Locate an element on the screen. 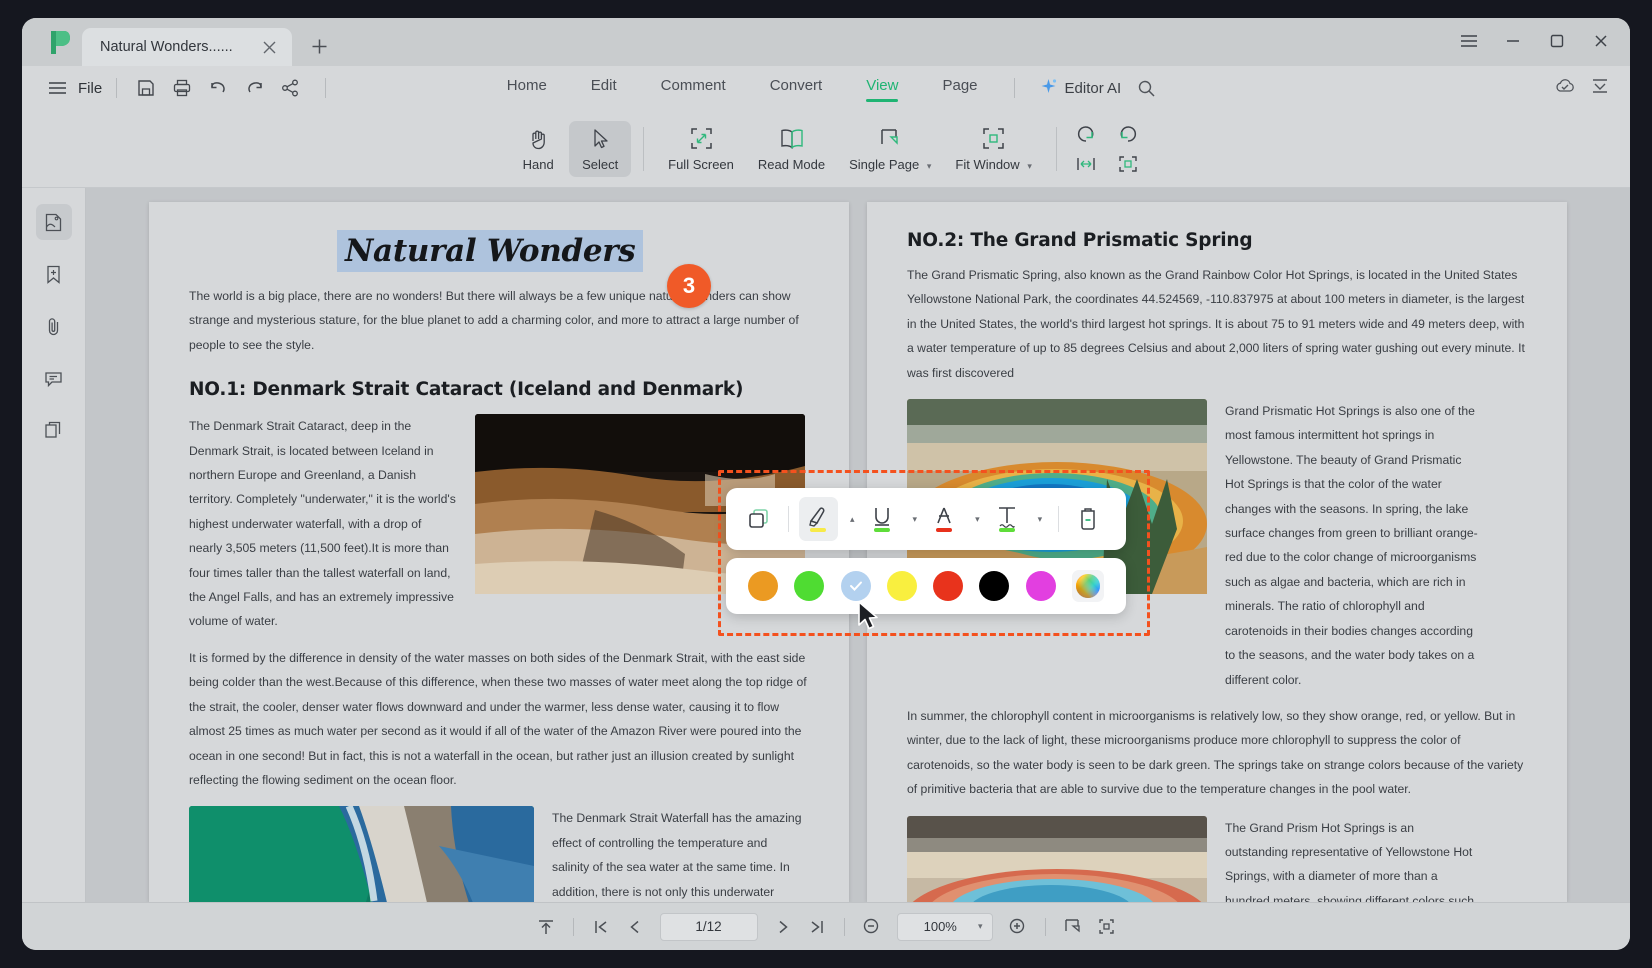 Image resolution: width=1652 pixels, height=968 pixels. color-swatch-black is located at coordinates (994, 586).